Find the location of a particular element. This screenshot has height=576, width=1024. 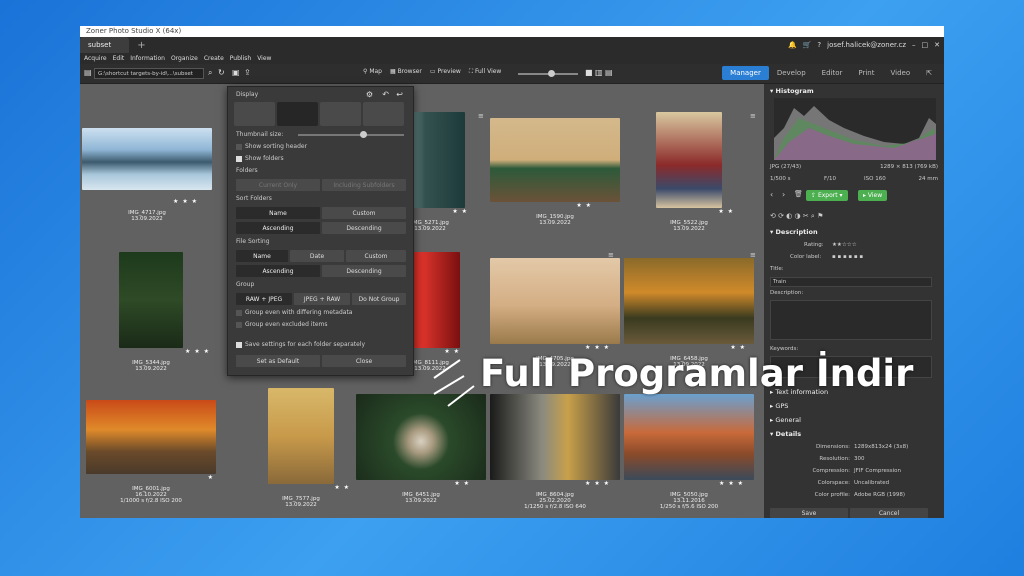

histogram-header: ▾ Histogram is located at coordinates (792, 91).